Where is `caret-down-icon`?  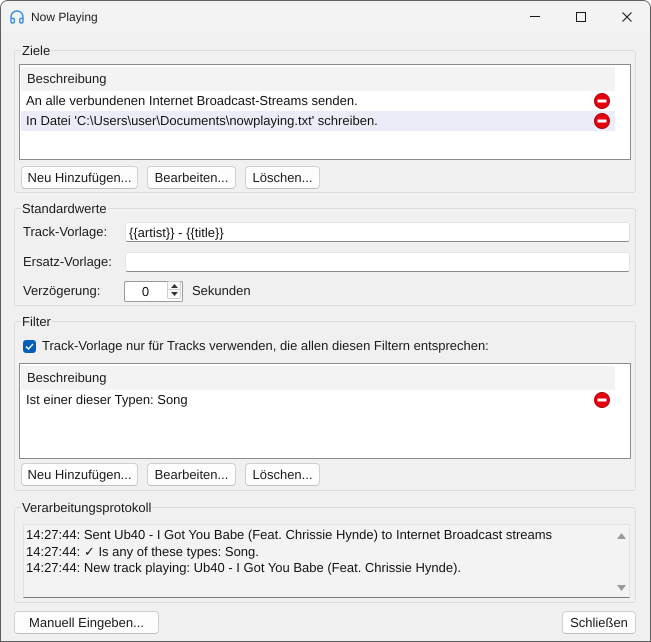 caret-down-icon is located at coordinates (174, 294).